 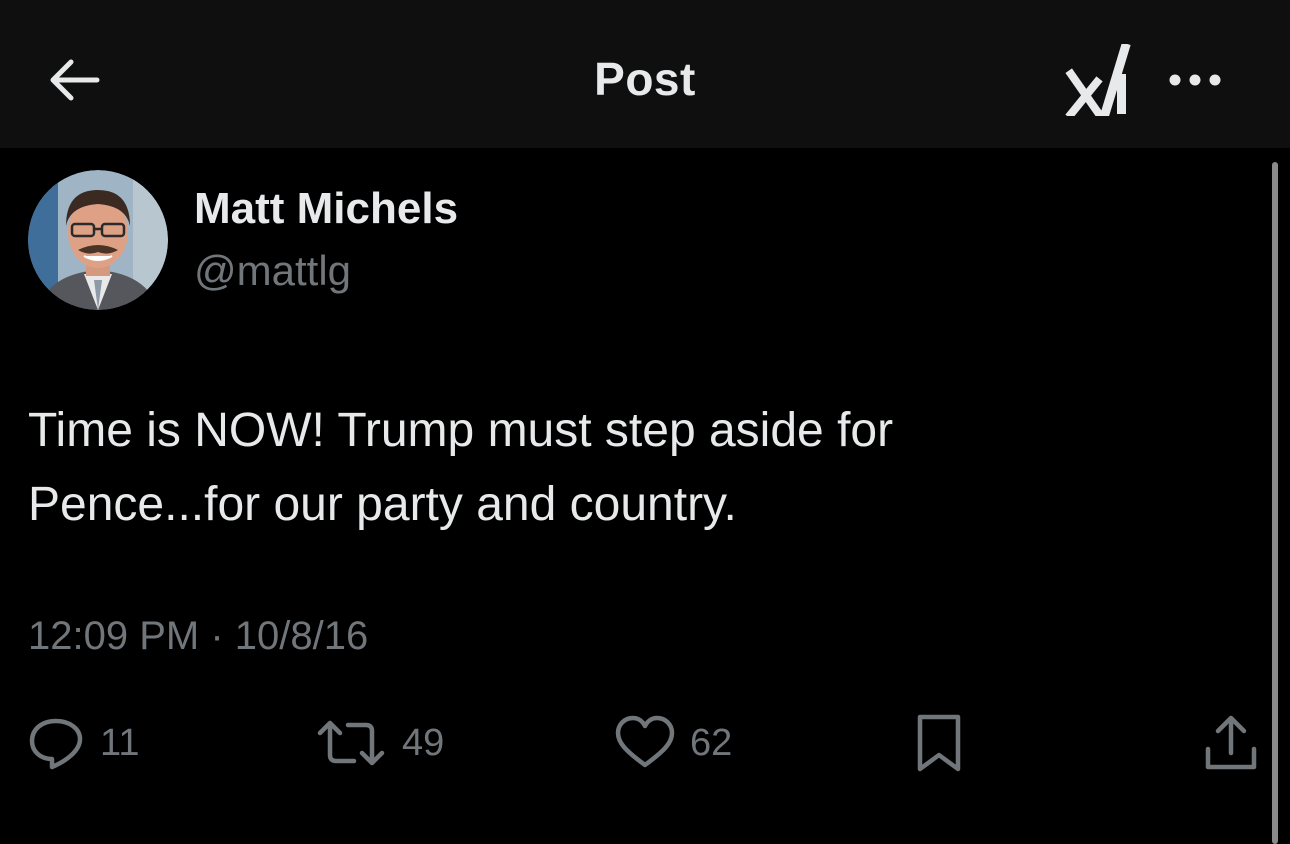 I want to click on bookmark-icon, so click(x=939, y=743).